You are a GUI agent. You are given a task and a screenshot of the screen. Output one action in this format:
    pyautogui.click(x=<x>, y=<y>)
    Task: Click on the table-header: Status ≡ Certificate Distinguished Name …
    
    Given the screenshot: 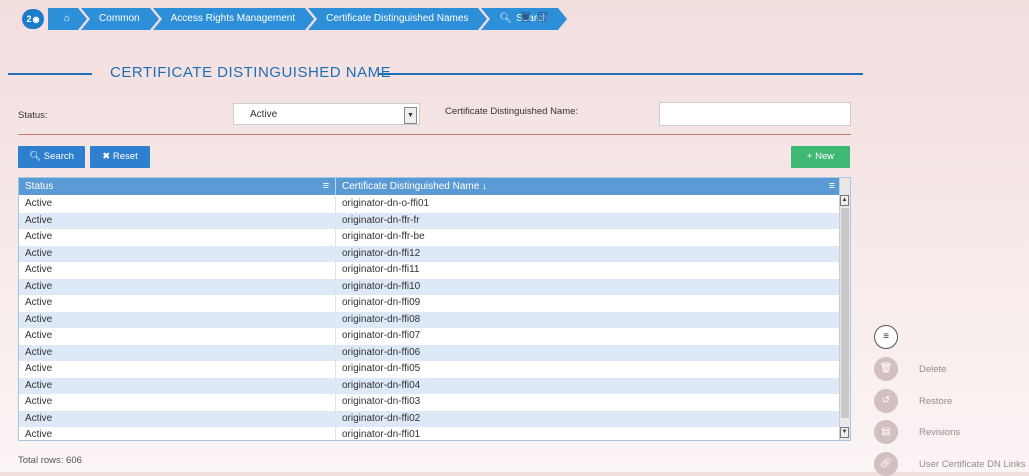 What is the action you would take?
    pyautogui.click(x=430, y=186)
    